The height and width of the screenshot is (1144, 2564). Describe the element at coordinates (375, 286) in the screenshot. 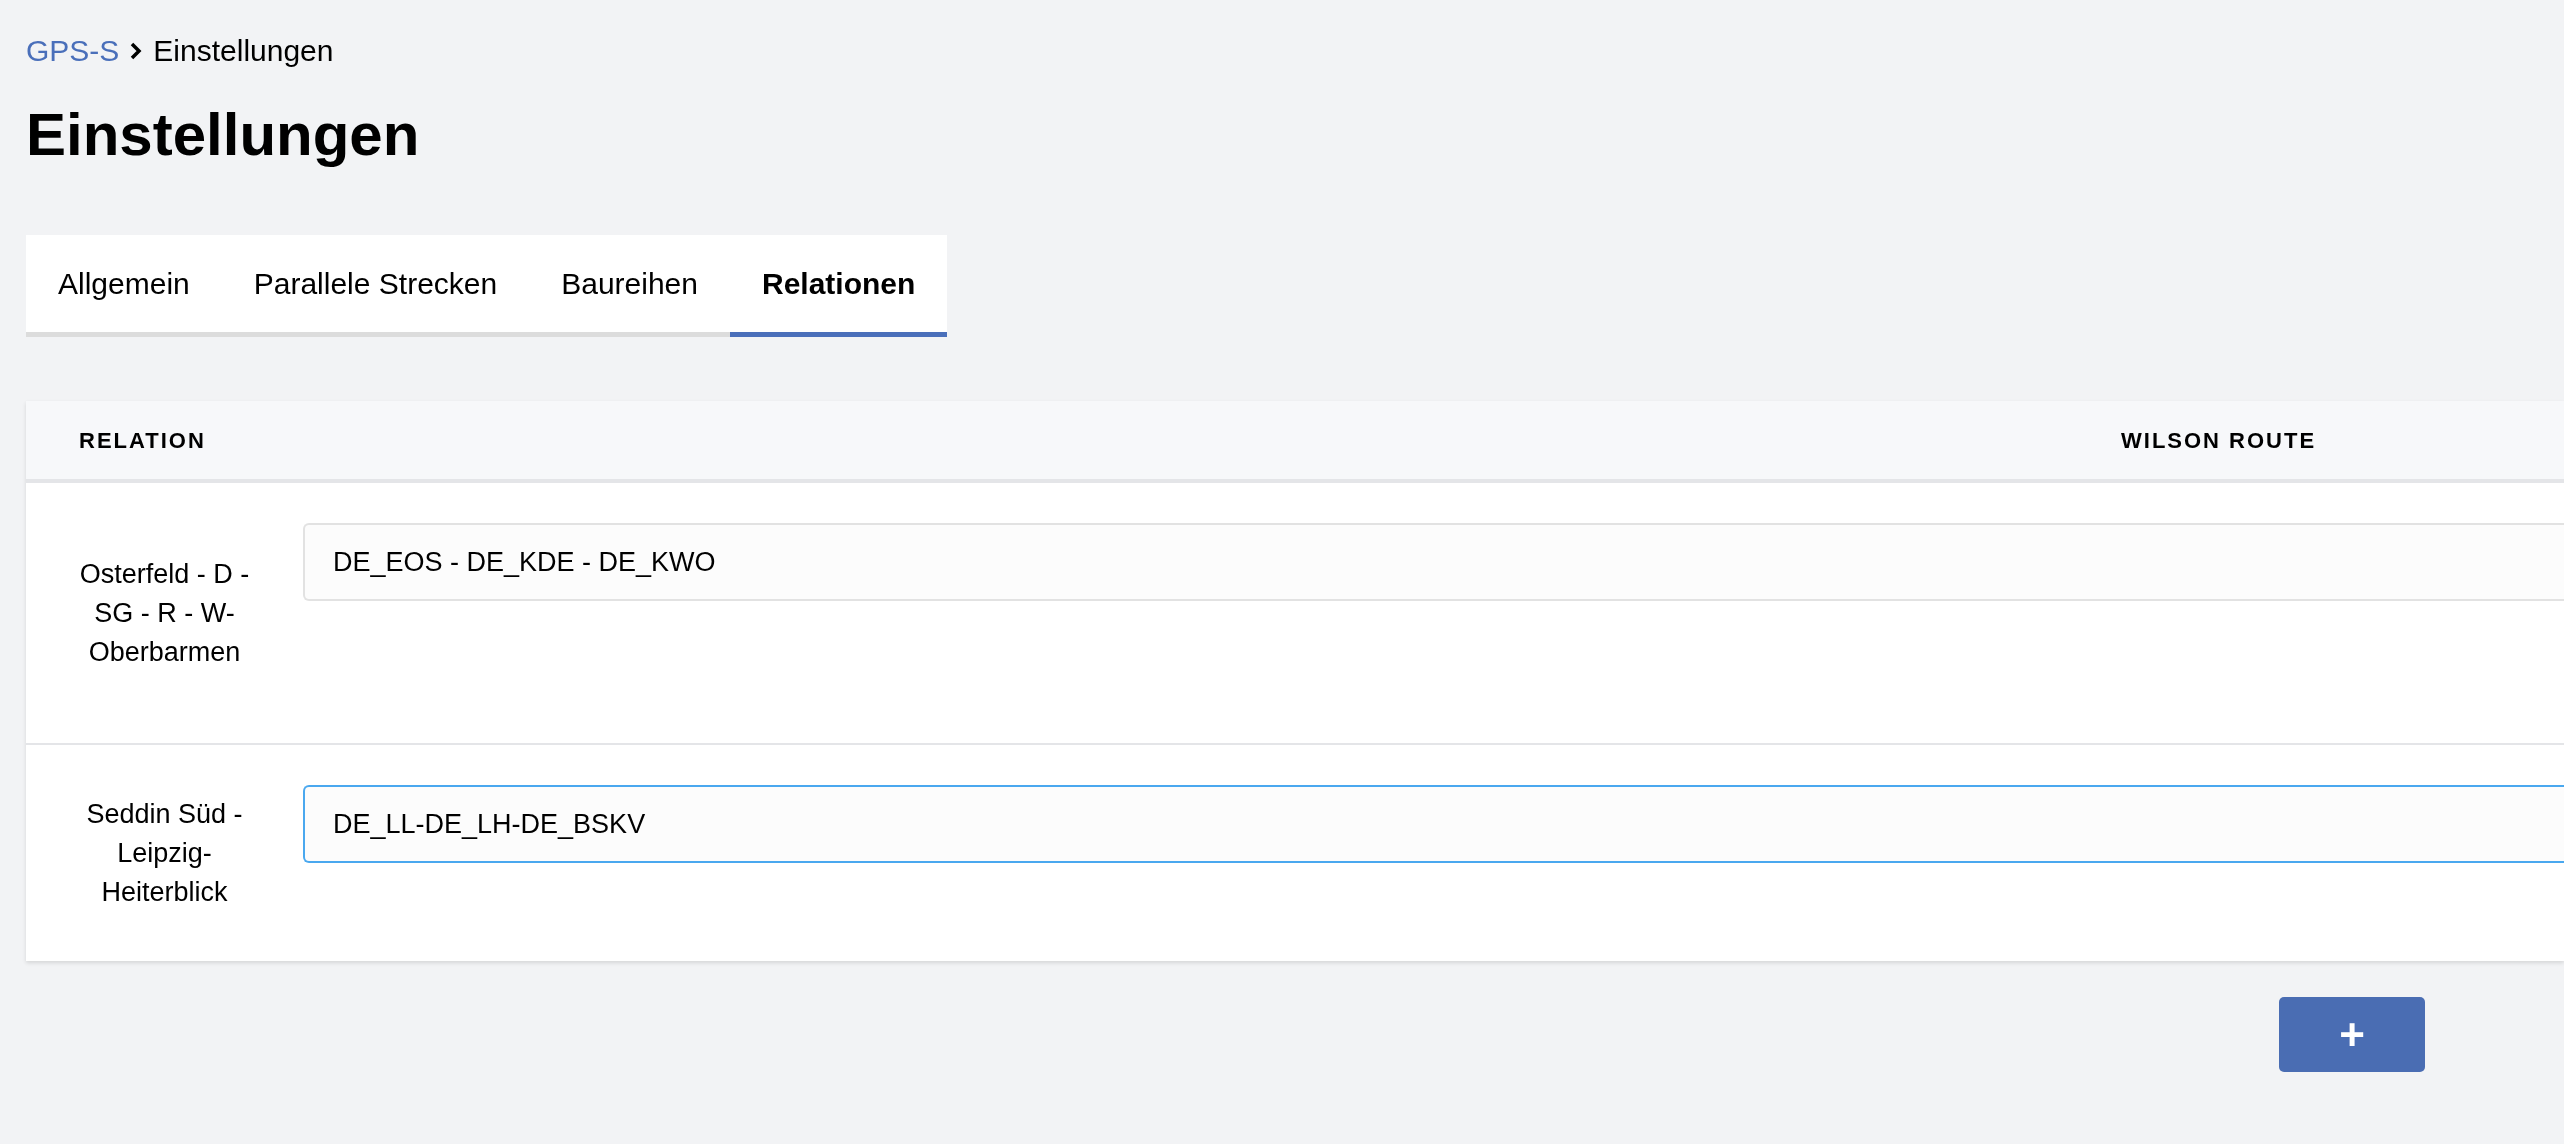

I see `tab: Parallele Strecken` at that location.